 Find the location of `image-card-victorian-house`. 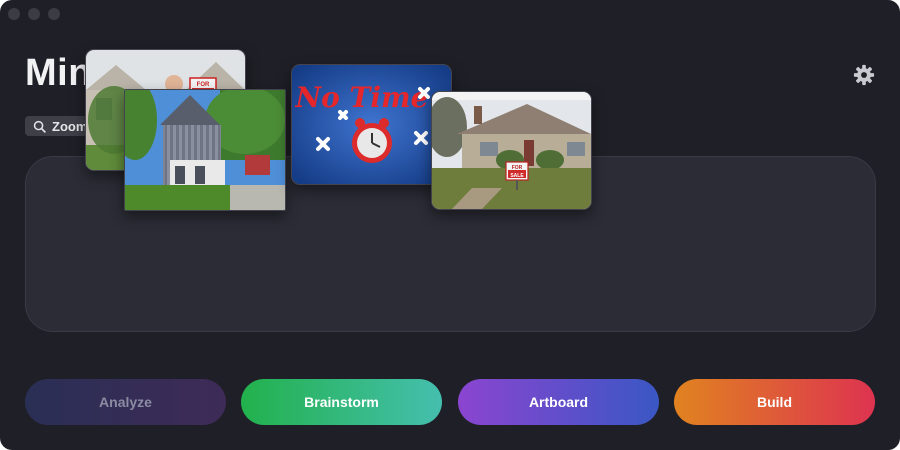

image-card-victorian-house is located at coordinates (205, 150).